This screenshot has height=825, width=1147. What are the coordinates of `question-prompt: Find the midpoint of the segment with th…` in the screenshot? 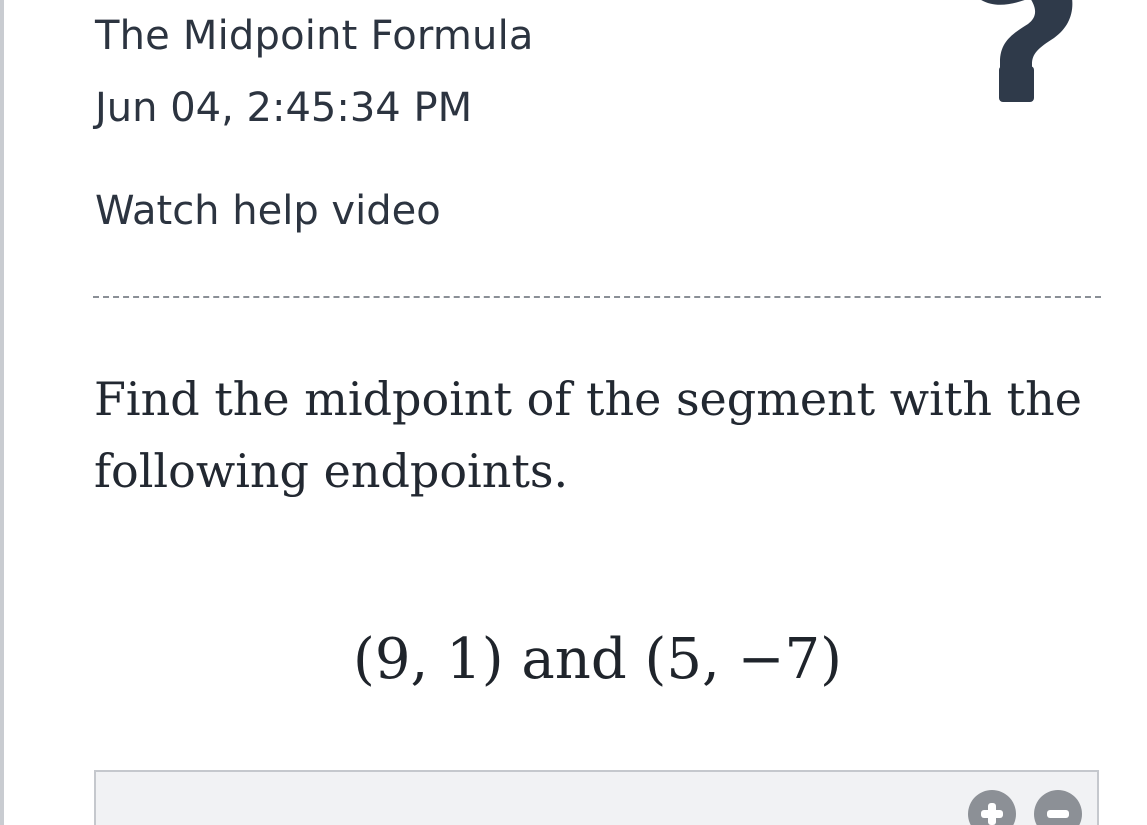 It's located at (588, 435).